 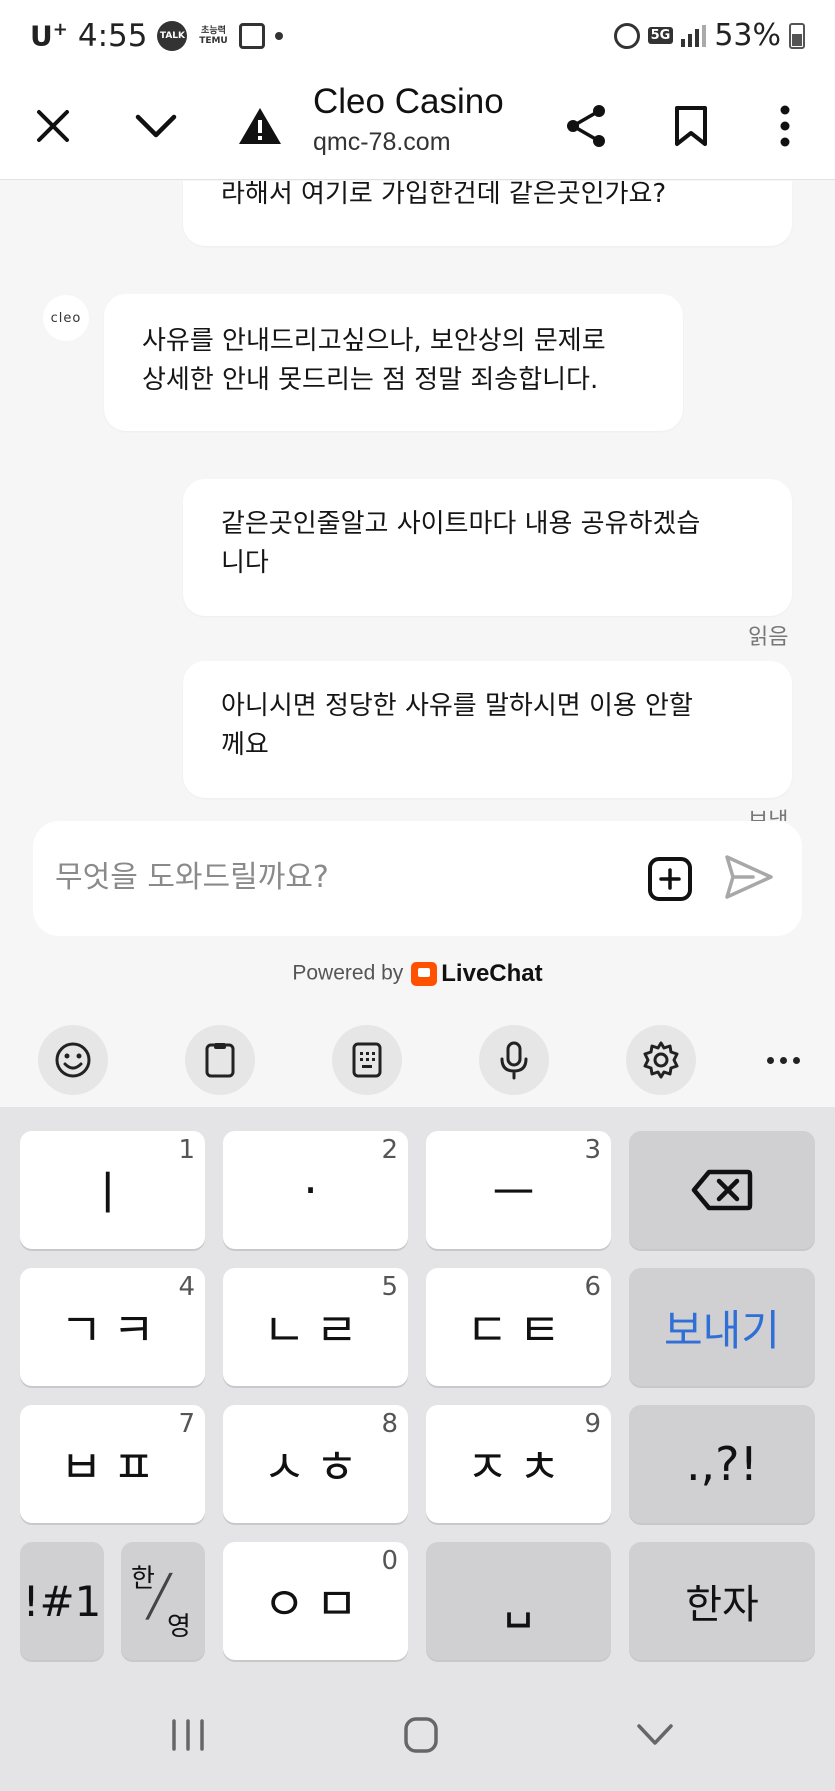 I want to click on key-label: ㅂㅍ, so click(x=112, y=1467).